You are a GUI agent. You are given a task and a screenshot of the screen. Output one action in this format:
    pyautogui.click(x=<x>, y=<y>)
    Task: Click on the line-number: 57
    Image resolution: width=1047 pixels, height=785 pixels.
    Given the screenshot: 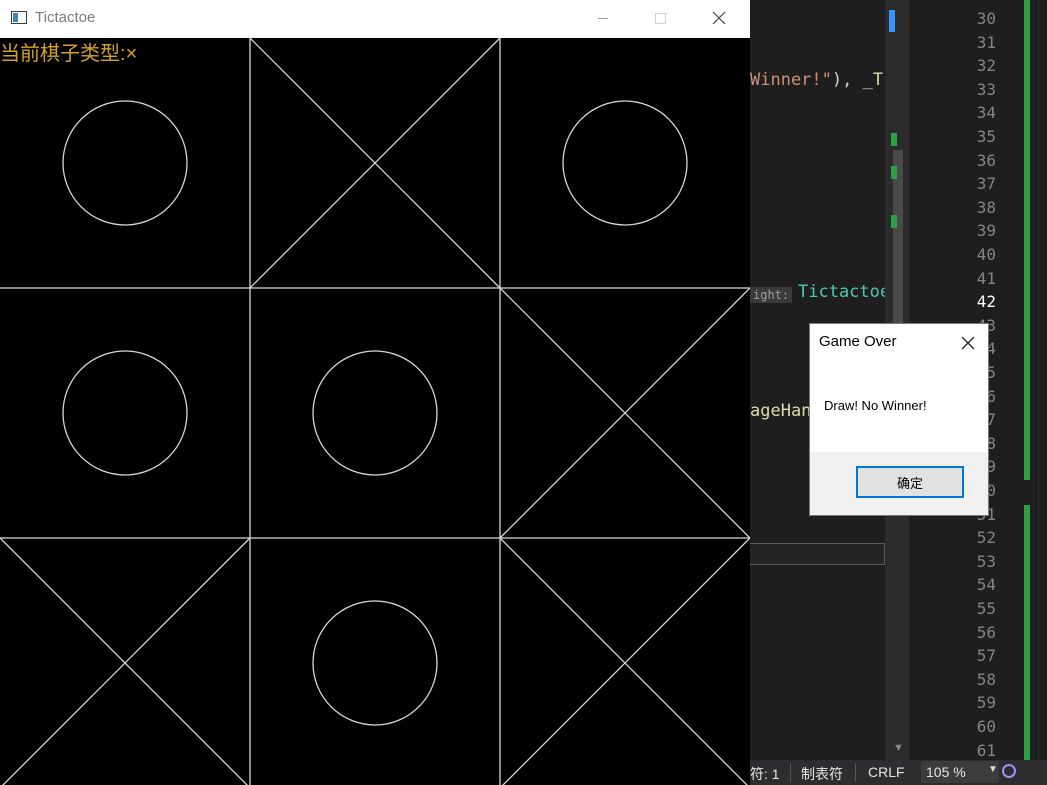 What is the action you would take?
    pyautogui.click(x=986, y=656)
    